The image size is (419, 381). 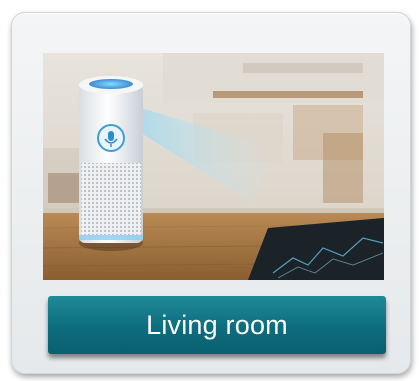 I want to click on room-label-text: Living room, so click(x=217, y=324).